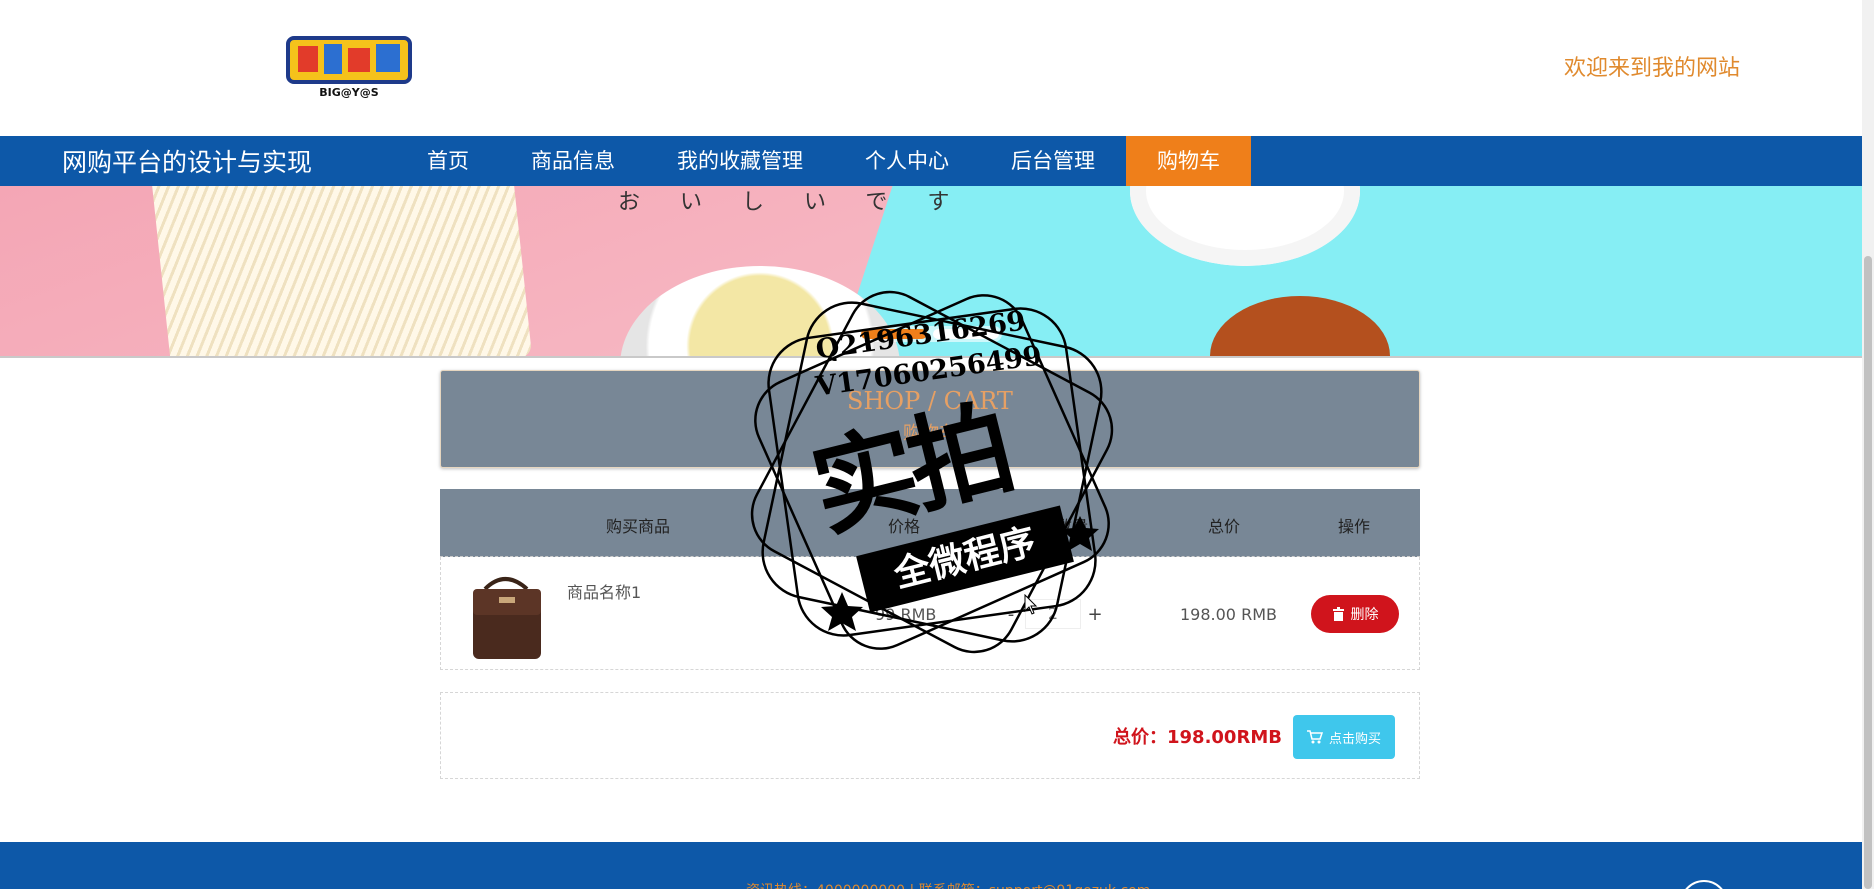 The width and height of the screenshot is (1874, 889). What do you see at coordinates (229, 161) in the screenshot?
I see `site-title: 网购平台的设计与实现` at bounding box center [229, 161].